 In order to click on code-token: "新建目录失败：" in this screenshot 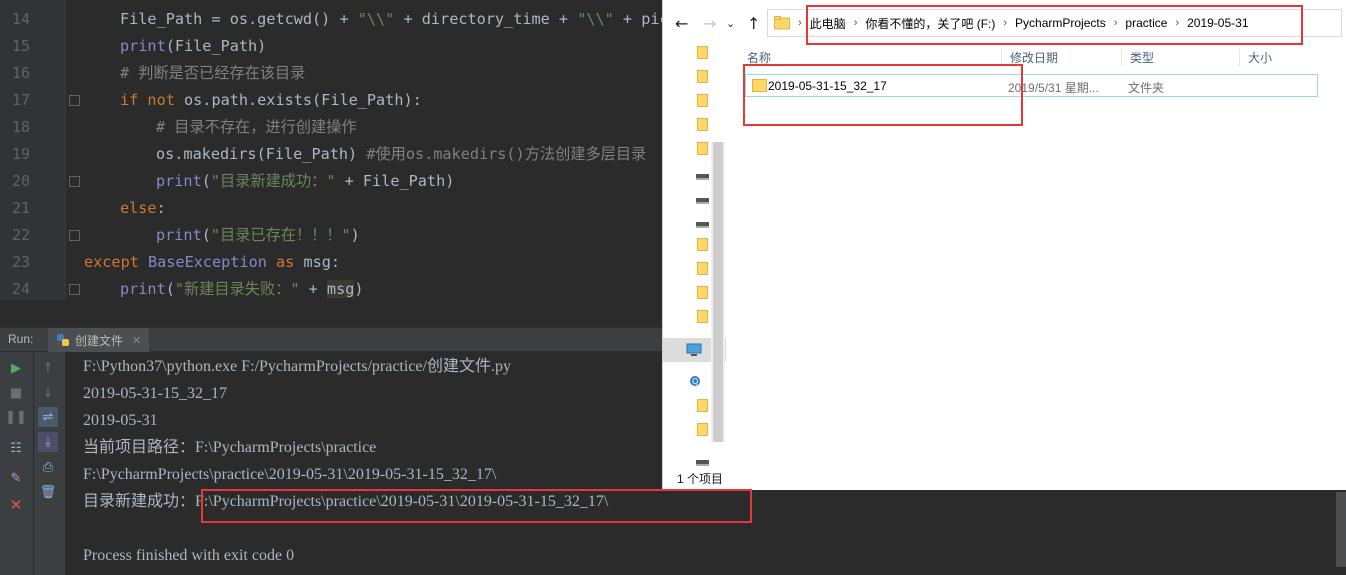, I will do `click(237, 289)`.